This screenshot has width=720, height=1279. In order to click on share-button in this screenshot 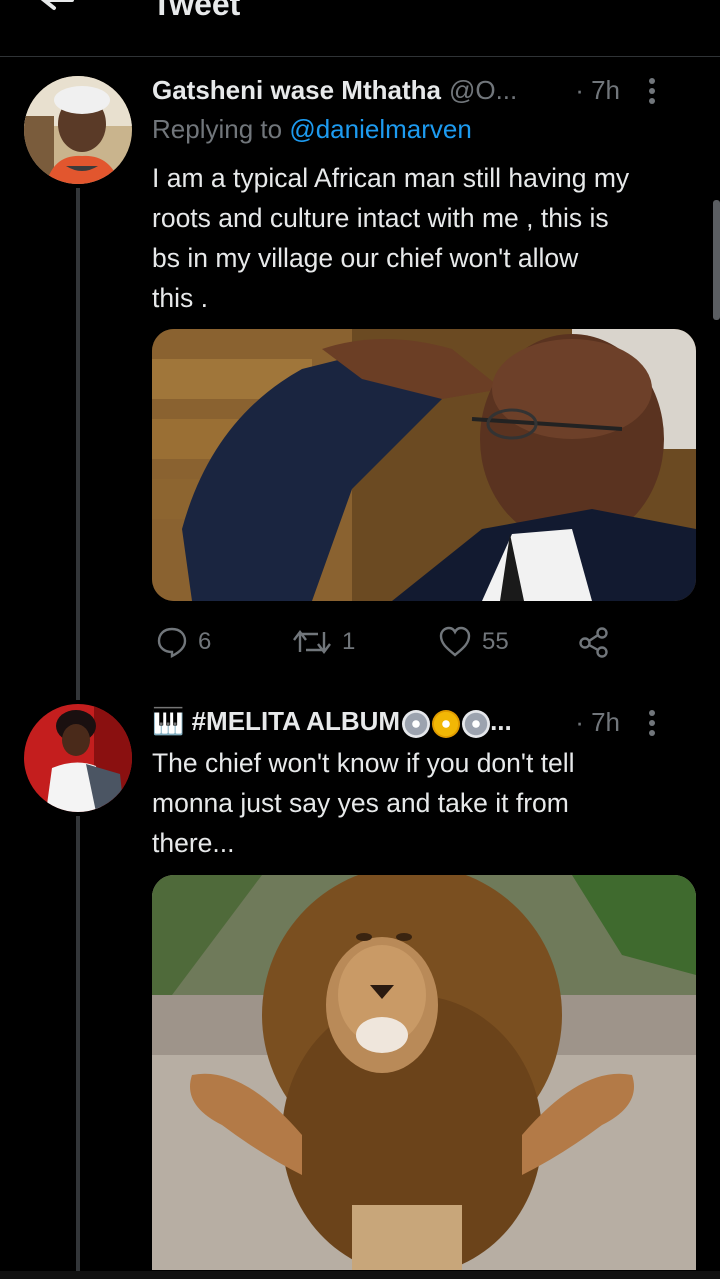, I will do `click(599, 642)`.